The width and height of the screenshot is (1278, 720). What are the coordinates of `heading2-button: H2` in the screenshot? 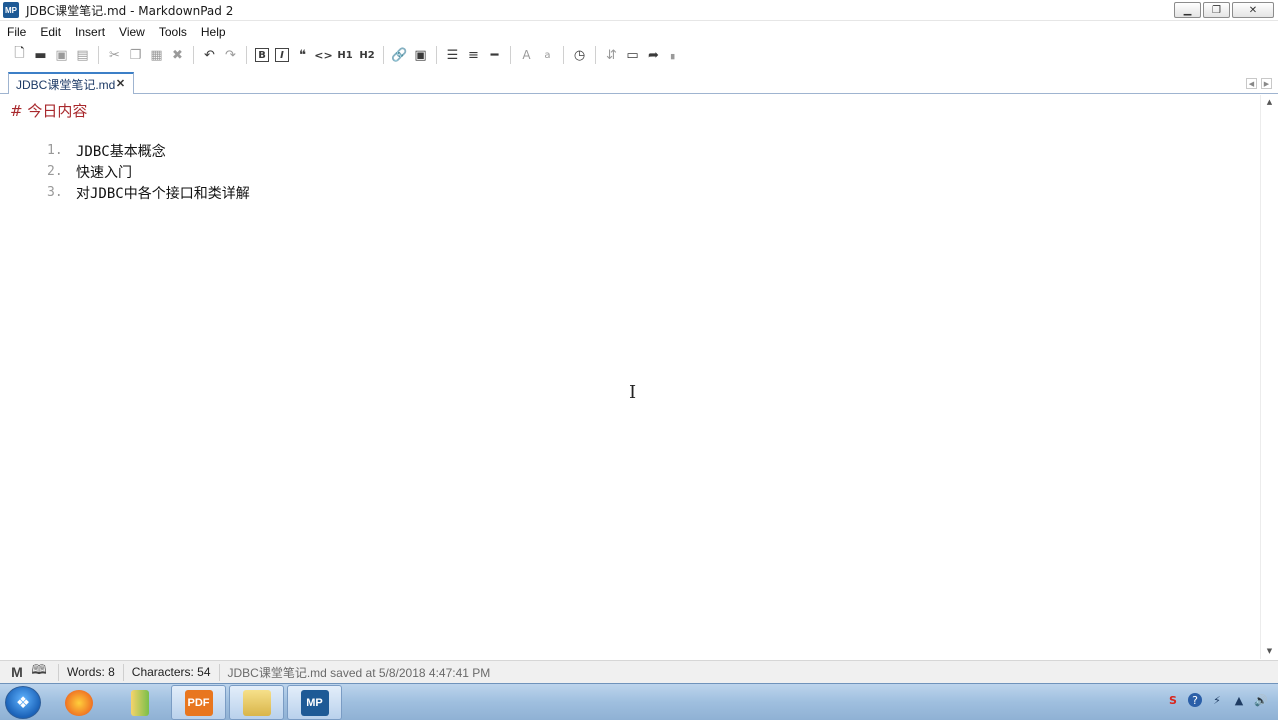 It's located at (367, 55).